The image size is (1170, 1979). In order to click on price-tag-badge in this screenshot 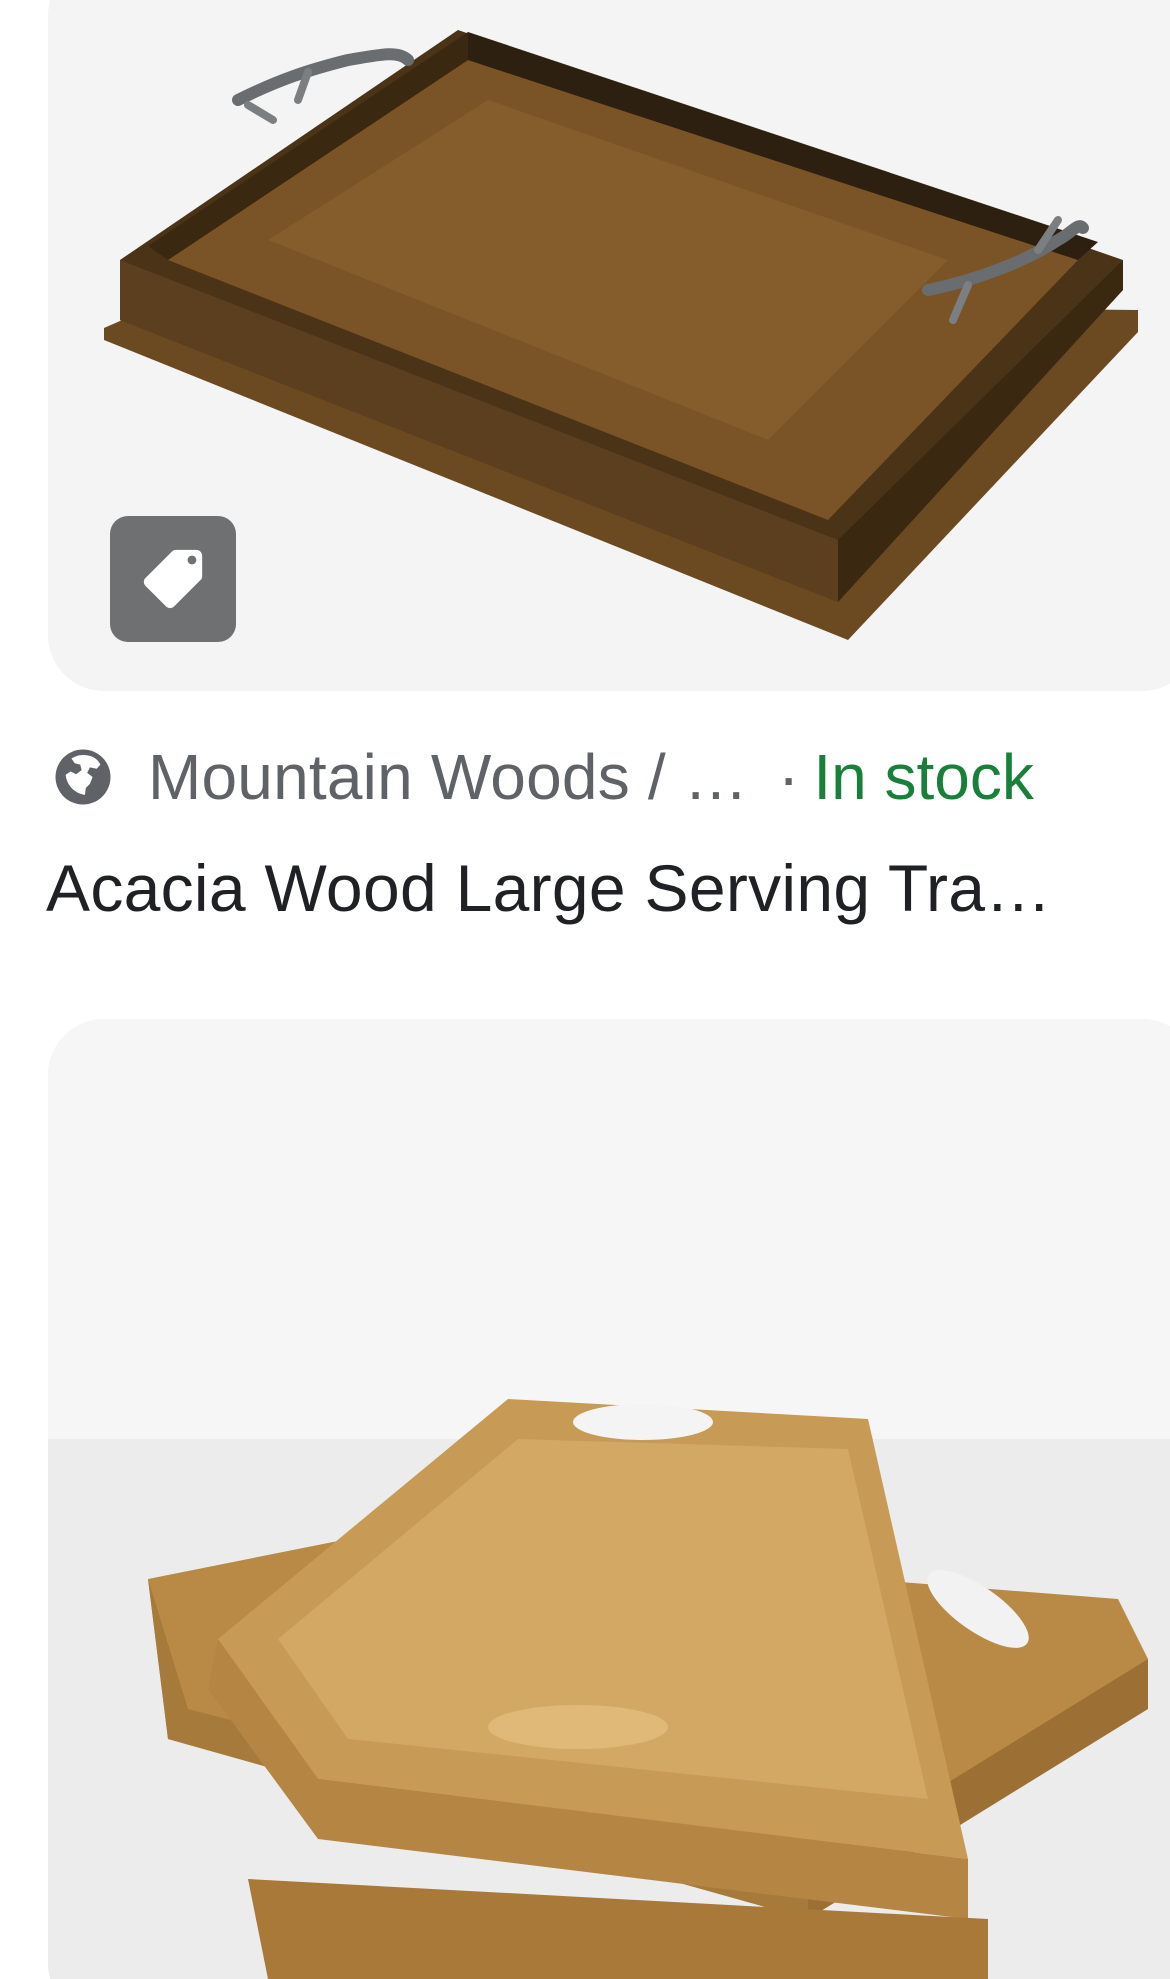, I will do `click(173, 579)`.